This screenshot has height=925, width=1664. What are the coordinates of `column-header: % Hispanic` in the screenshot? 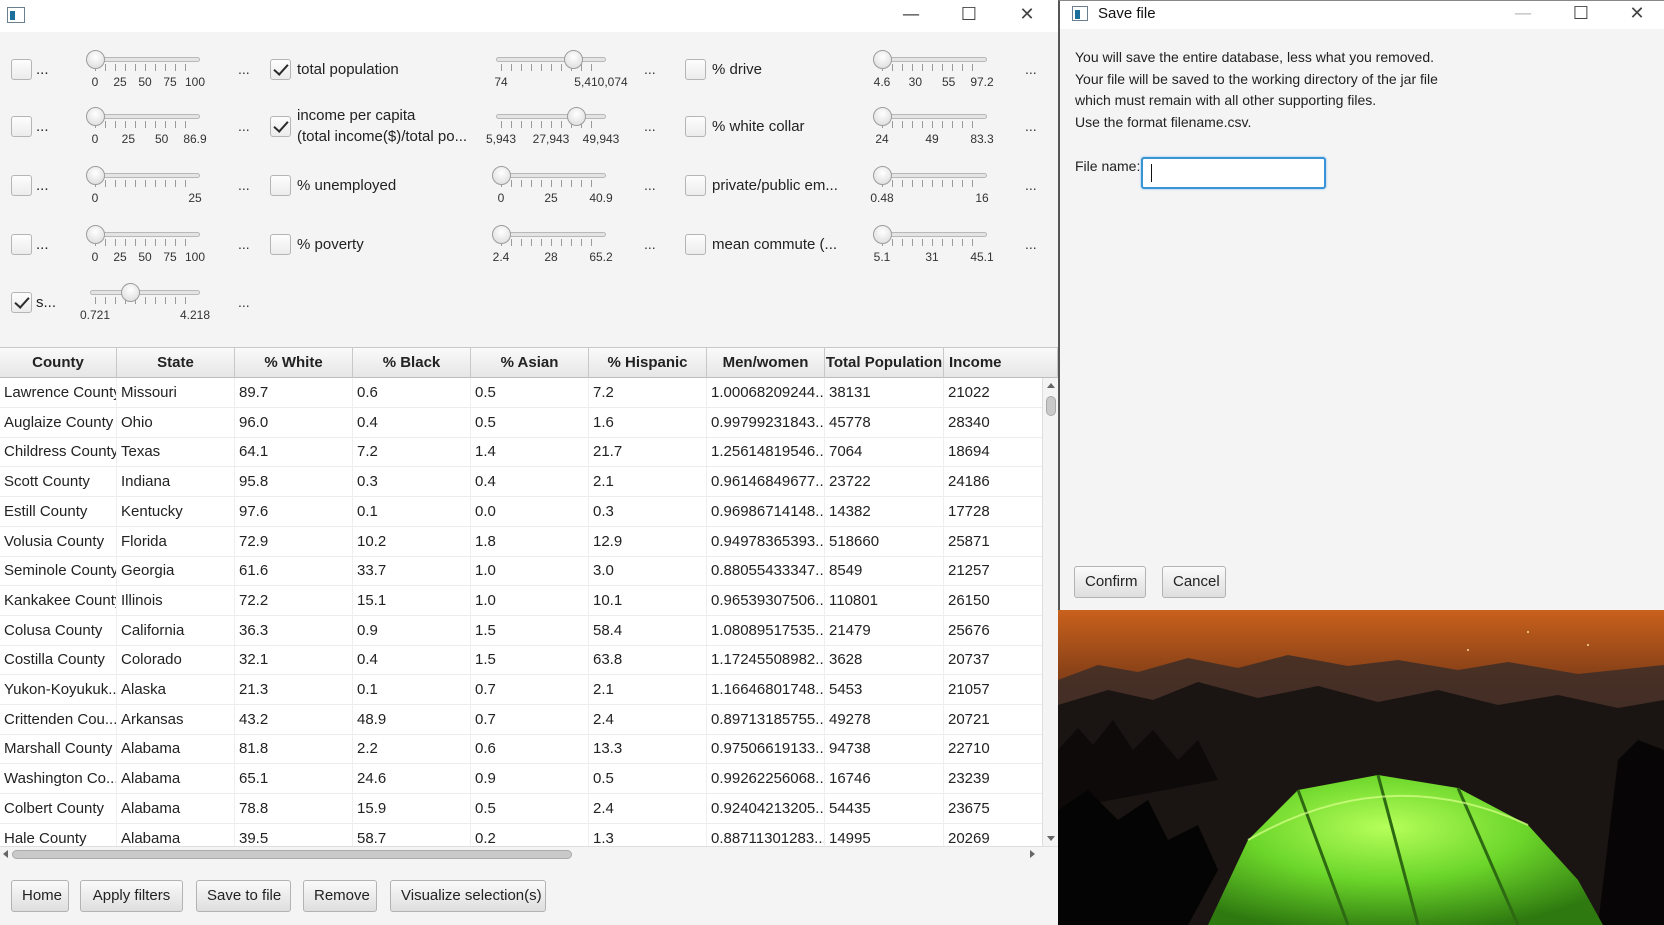 It's located at (648, 363).